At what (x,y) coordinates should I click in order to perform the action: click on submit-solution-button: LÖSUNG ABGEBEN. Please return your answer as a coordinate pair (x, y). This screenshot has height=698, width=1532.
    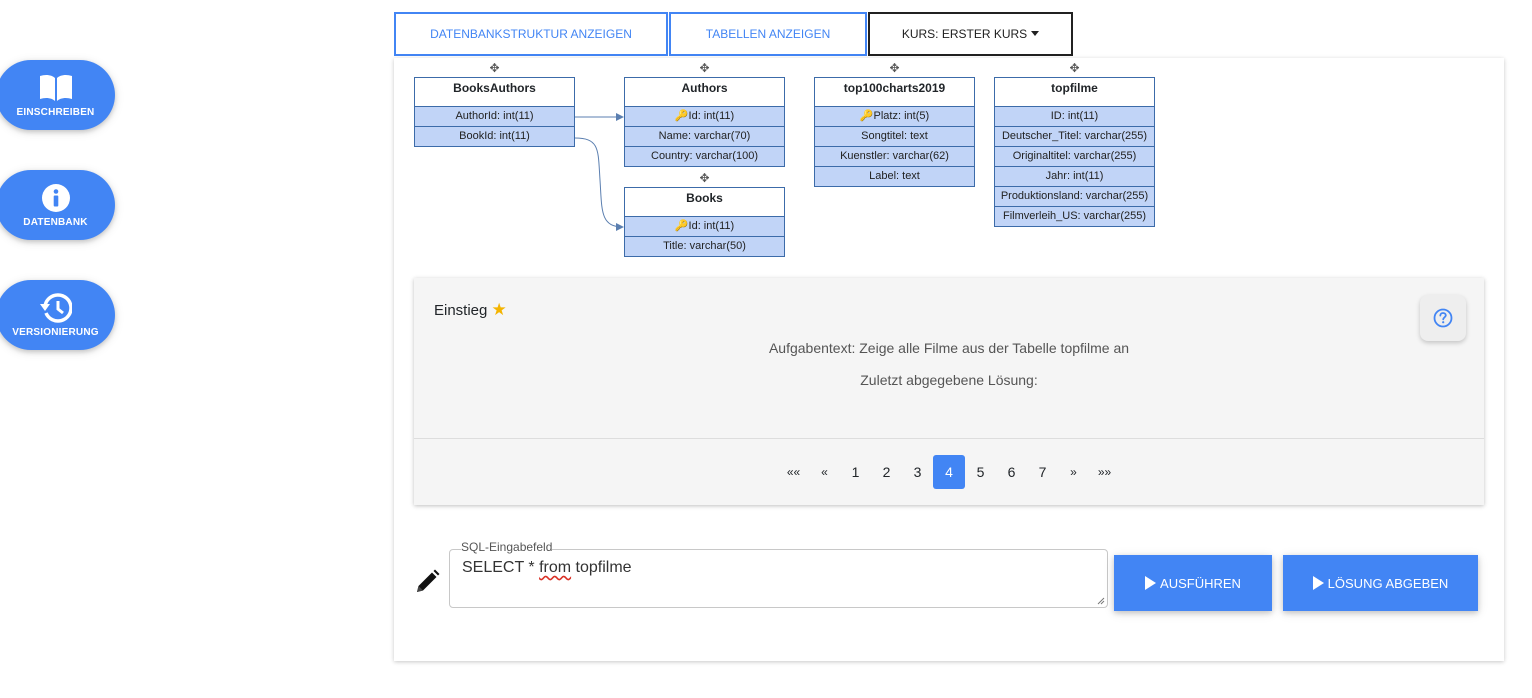
    Looking at the image, I should click on (1380, 583).